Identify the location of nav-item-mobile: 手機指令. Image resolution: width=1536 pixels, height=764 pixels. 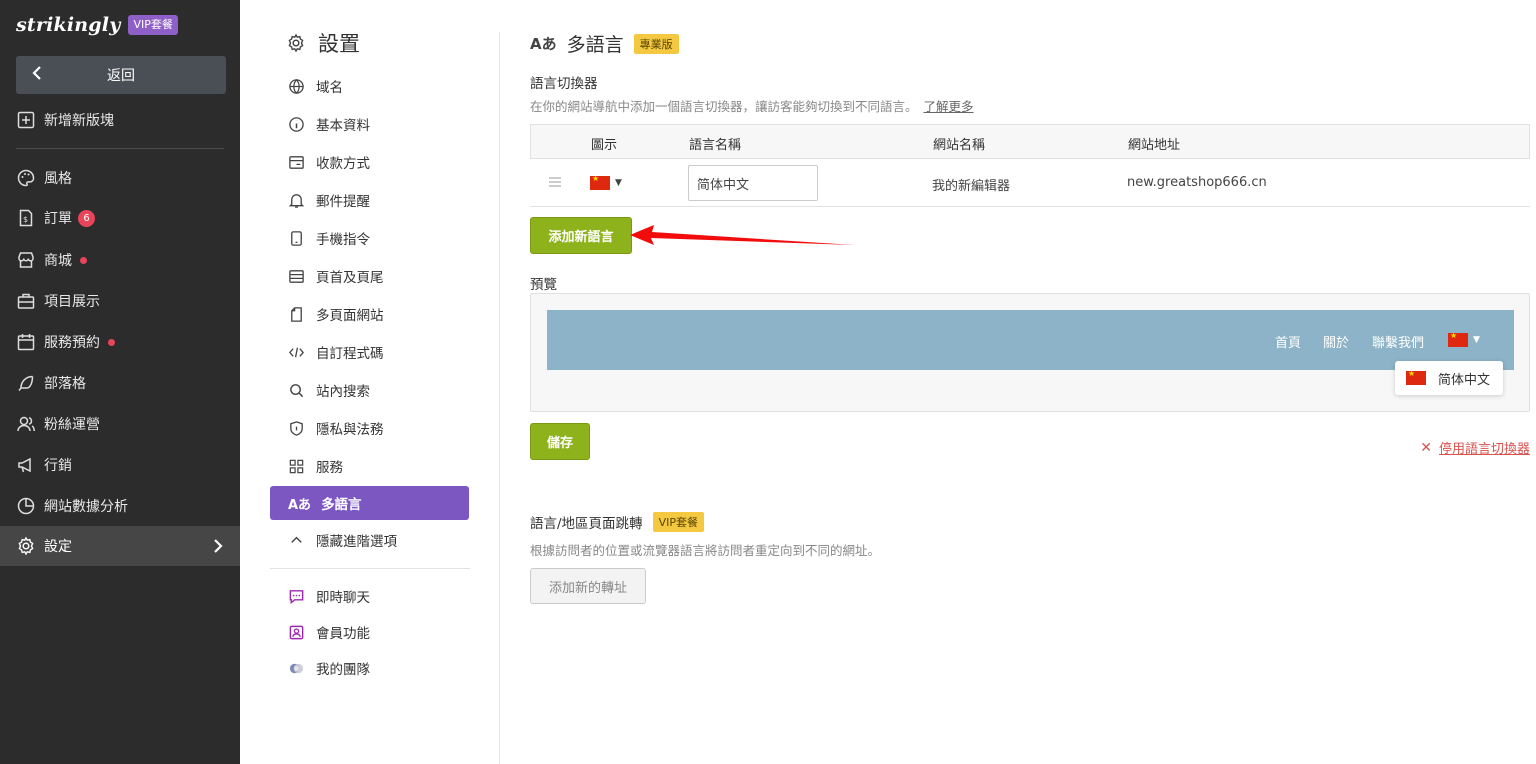
(369, 238).